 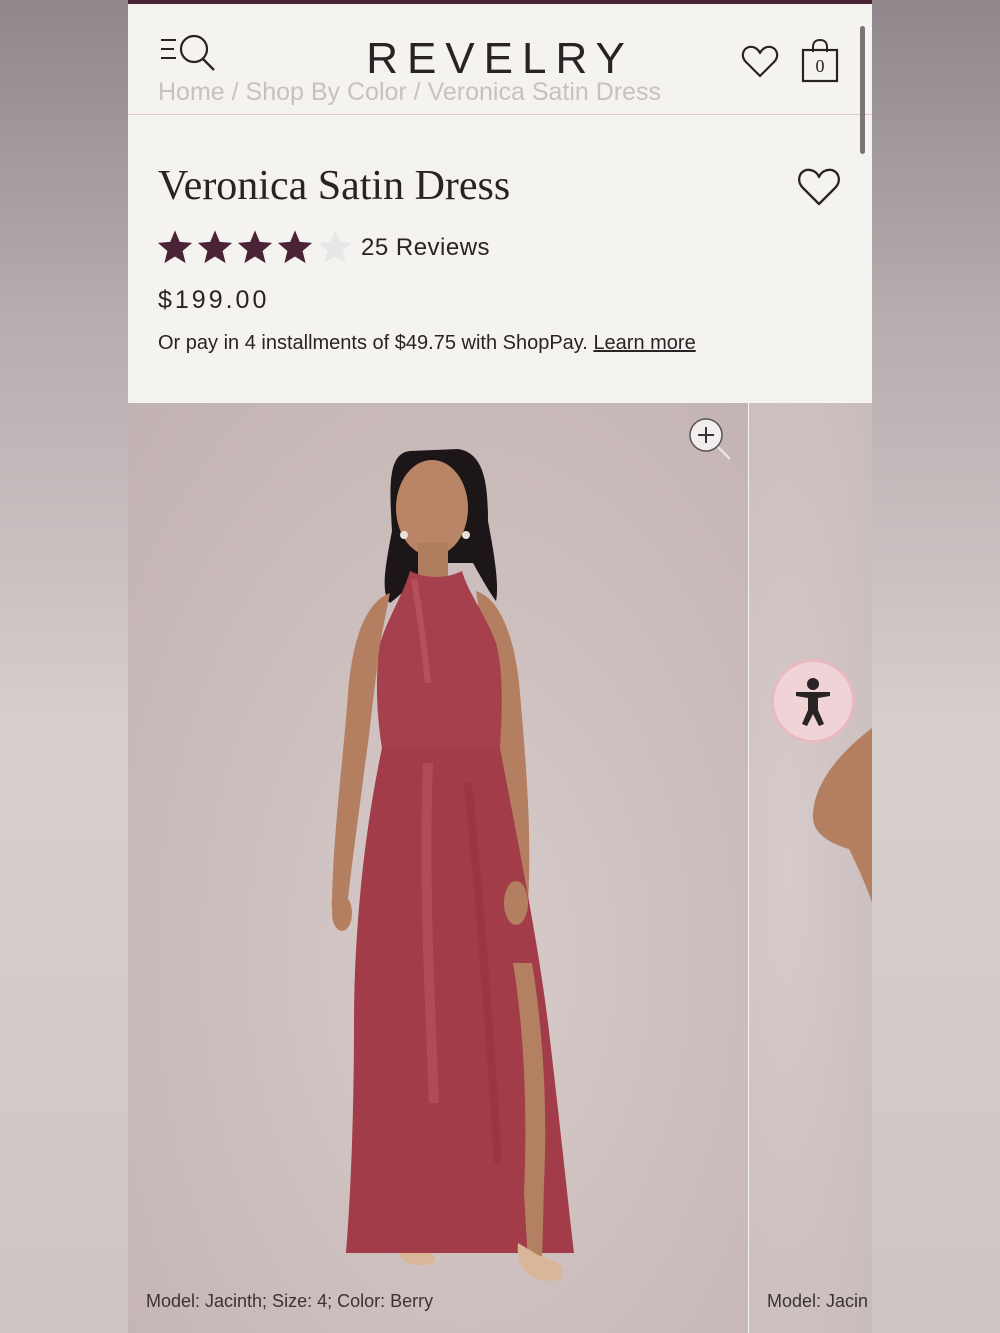 I want to click on wishlist-heart-icon, so click(x=760, y=62).